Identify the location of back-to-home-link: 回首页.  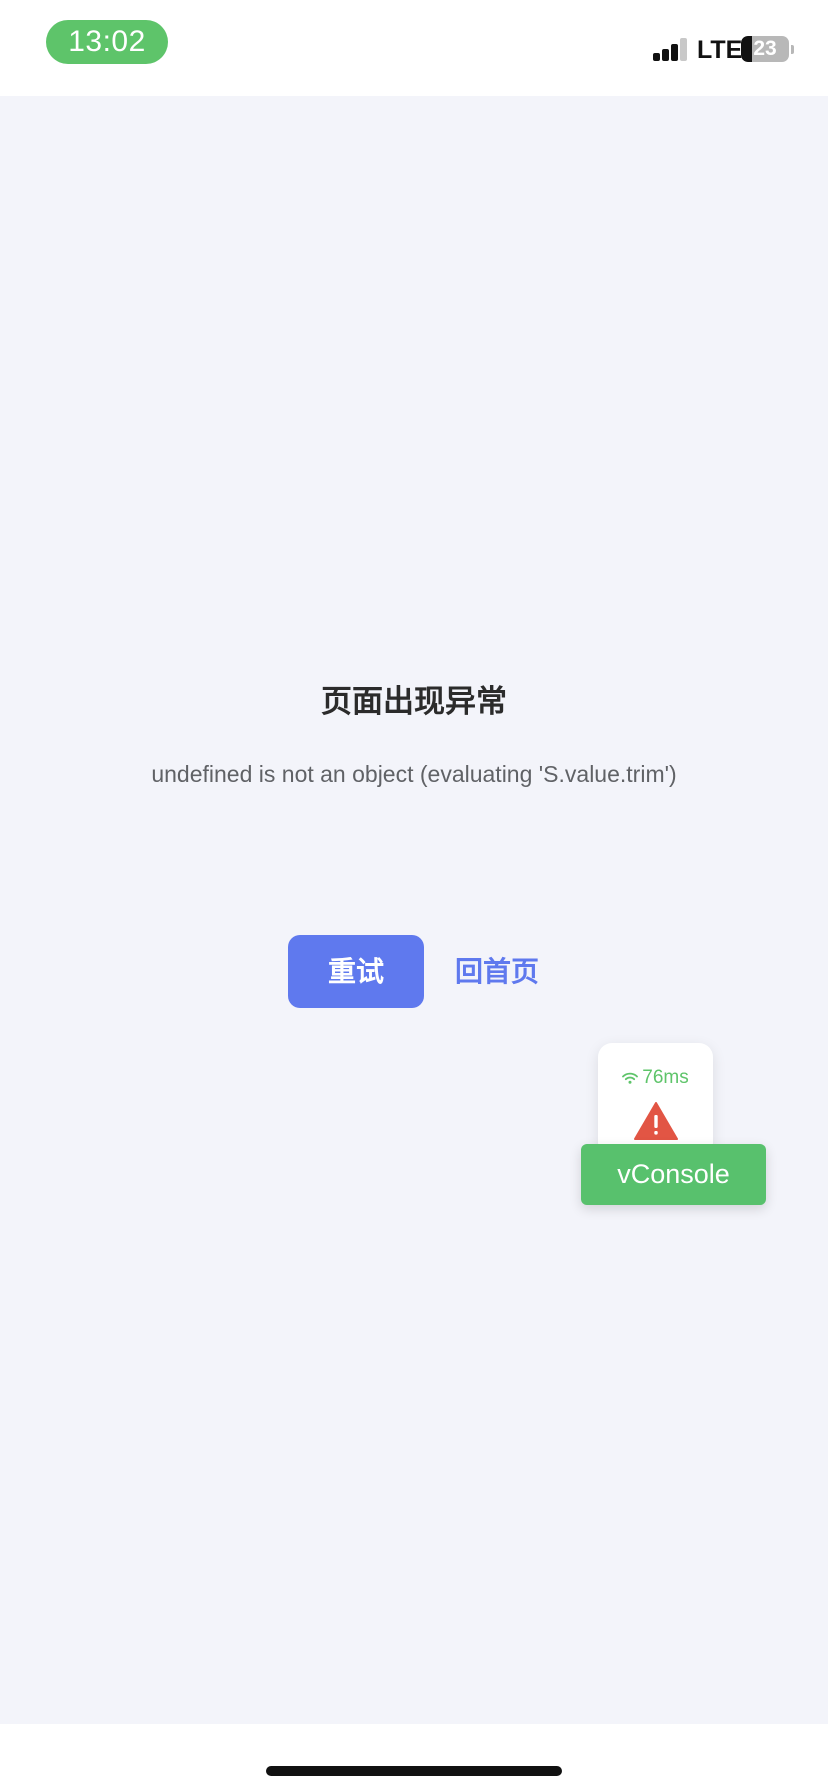
(497, 971).